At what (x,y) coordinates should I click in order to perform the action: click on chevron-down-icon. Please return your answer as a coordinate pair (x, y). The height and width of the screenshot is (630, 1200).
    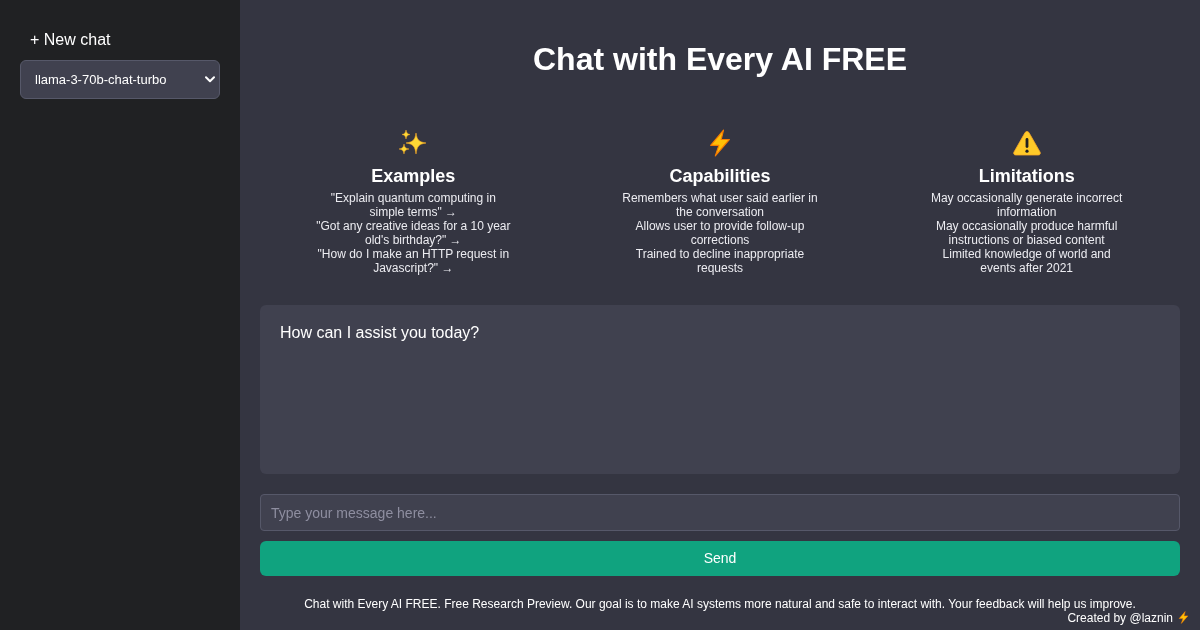
    Looking at the image, I should click on (210, 79).